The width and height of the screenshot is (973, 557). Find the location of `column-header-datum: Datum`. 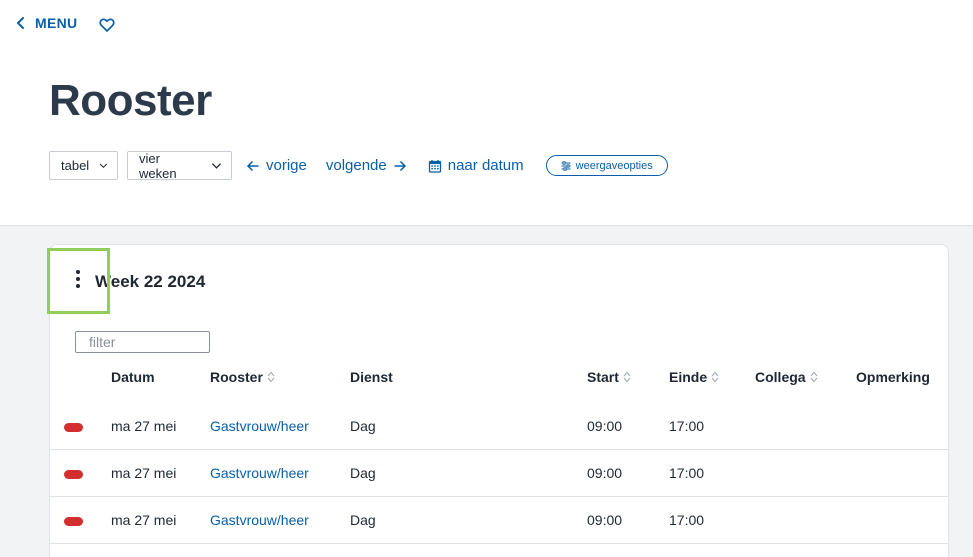

column-header-datum: Datum is located at coordinates (133, 377).